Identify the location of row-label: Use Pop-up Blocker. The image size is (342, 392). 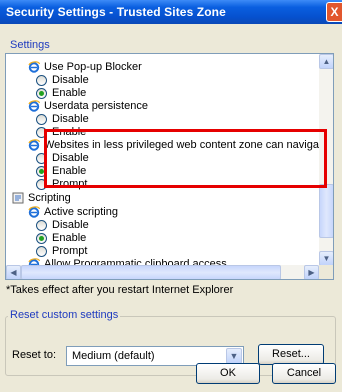
(93, 67).